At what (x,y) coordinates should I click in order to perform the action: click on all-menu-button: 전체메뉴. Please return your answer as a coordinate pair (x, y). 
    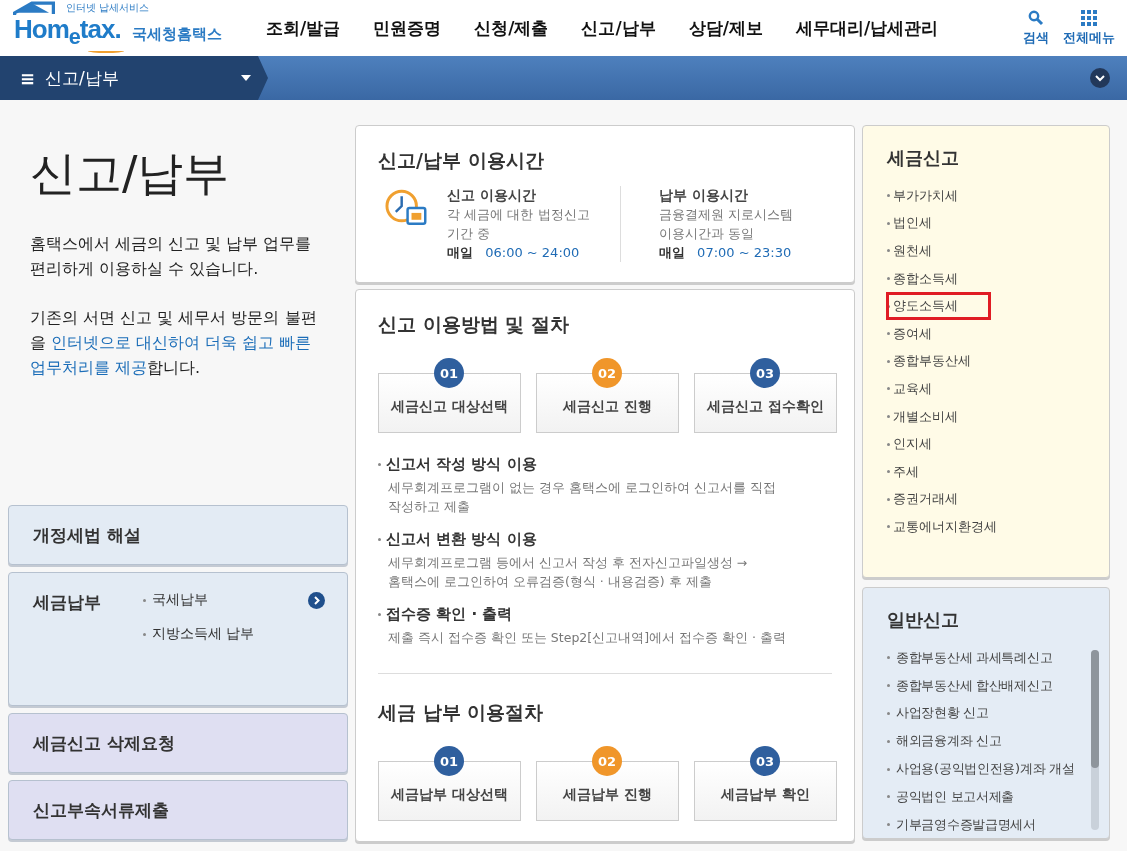
    Looking at the image, I should click on (1089, 28).